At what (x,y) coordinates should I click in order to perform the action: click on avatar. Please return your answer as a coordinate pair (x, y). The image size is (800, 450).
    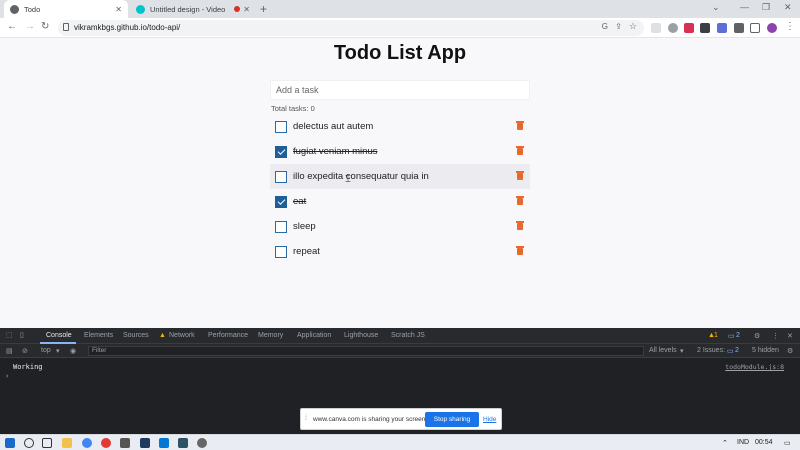
    Looking at the image, I should click on (772, 28).